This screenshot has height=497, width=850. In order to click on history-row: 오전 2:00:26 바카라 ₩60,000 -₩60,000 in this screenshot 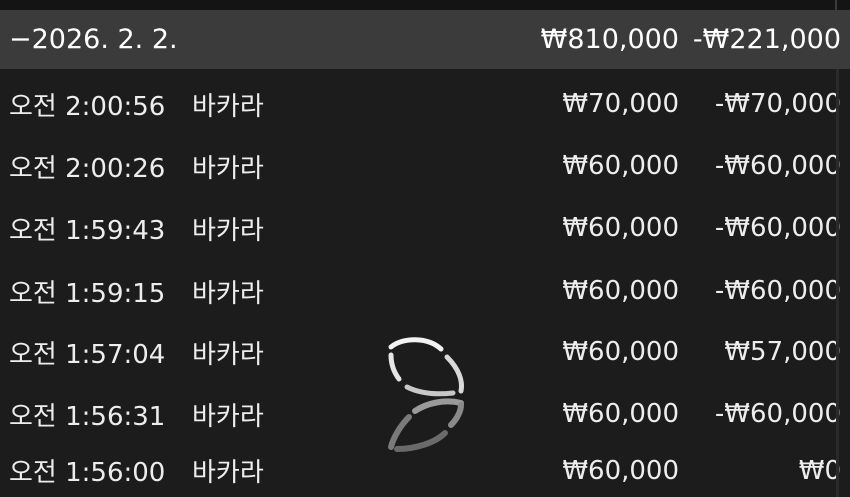, I will do `click(425, 166)`.